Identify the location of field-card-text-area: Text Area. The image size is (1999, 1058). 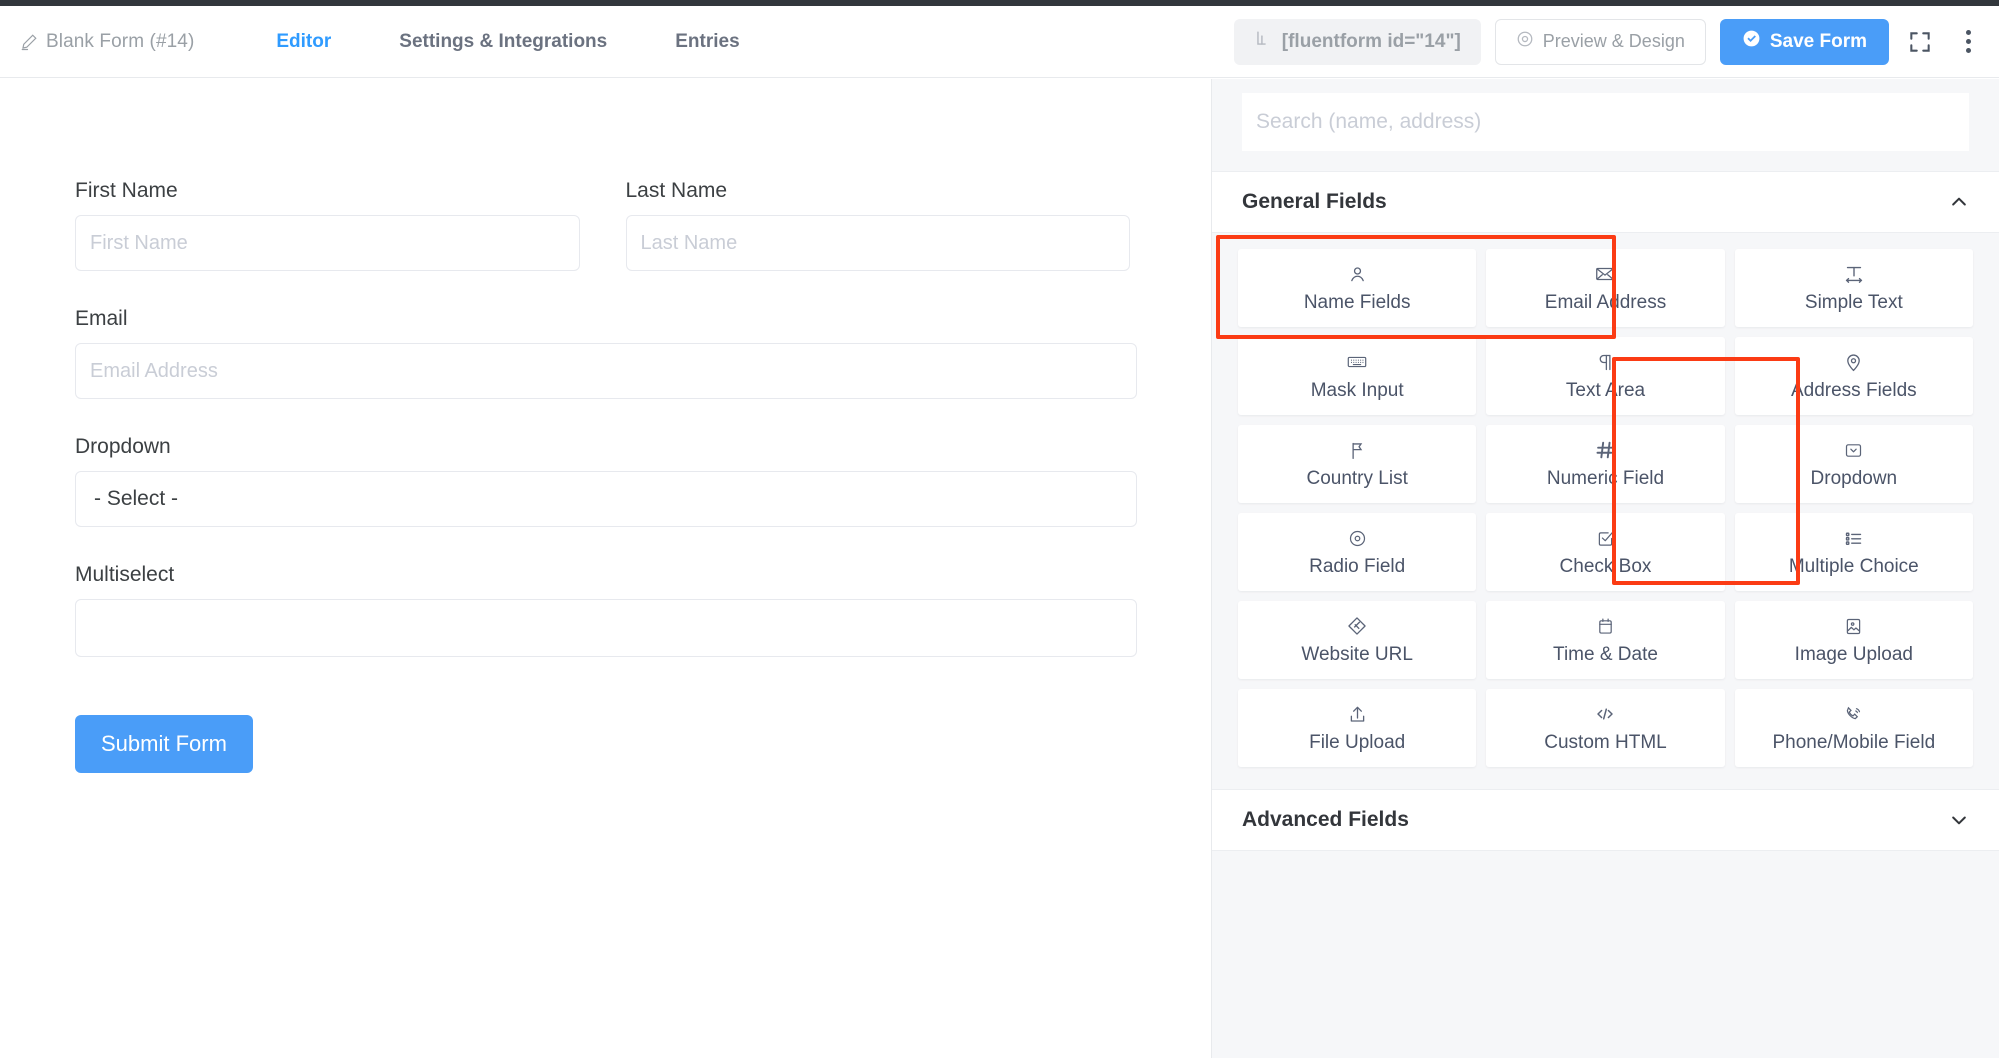
(1605, 376).